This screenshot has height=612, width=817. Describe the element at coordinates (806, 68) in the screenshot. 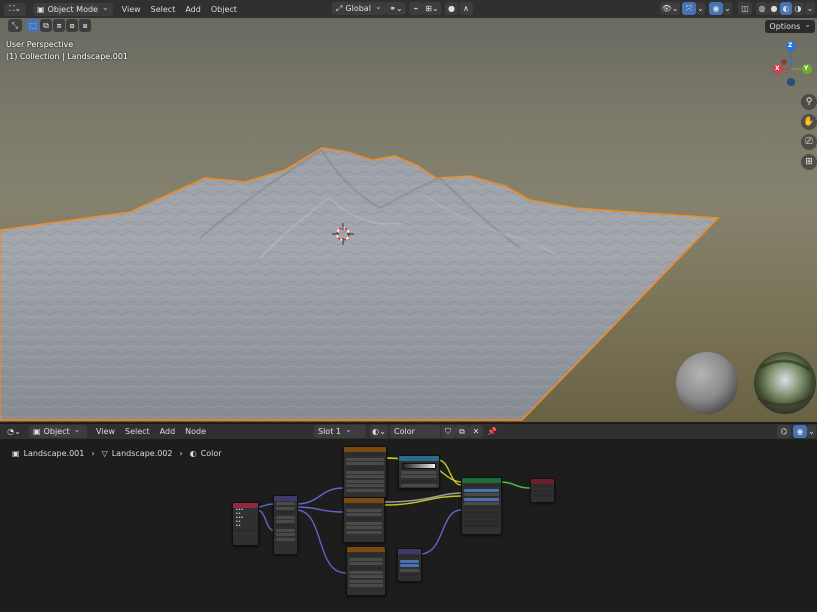

I see `gizmo-y-label: Y` at that location.